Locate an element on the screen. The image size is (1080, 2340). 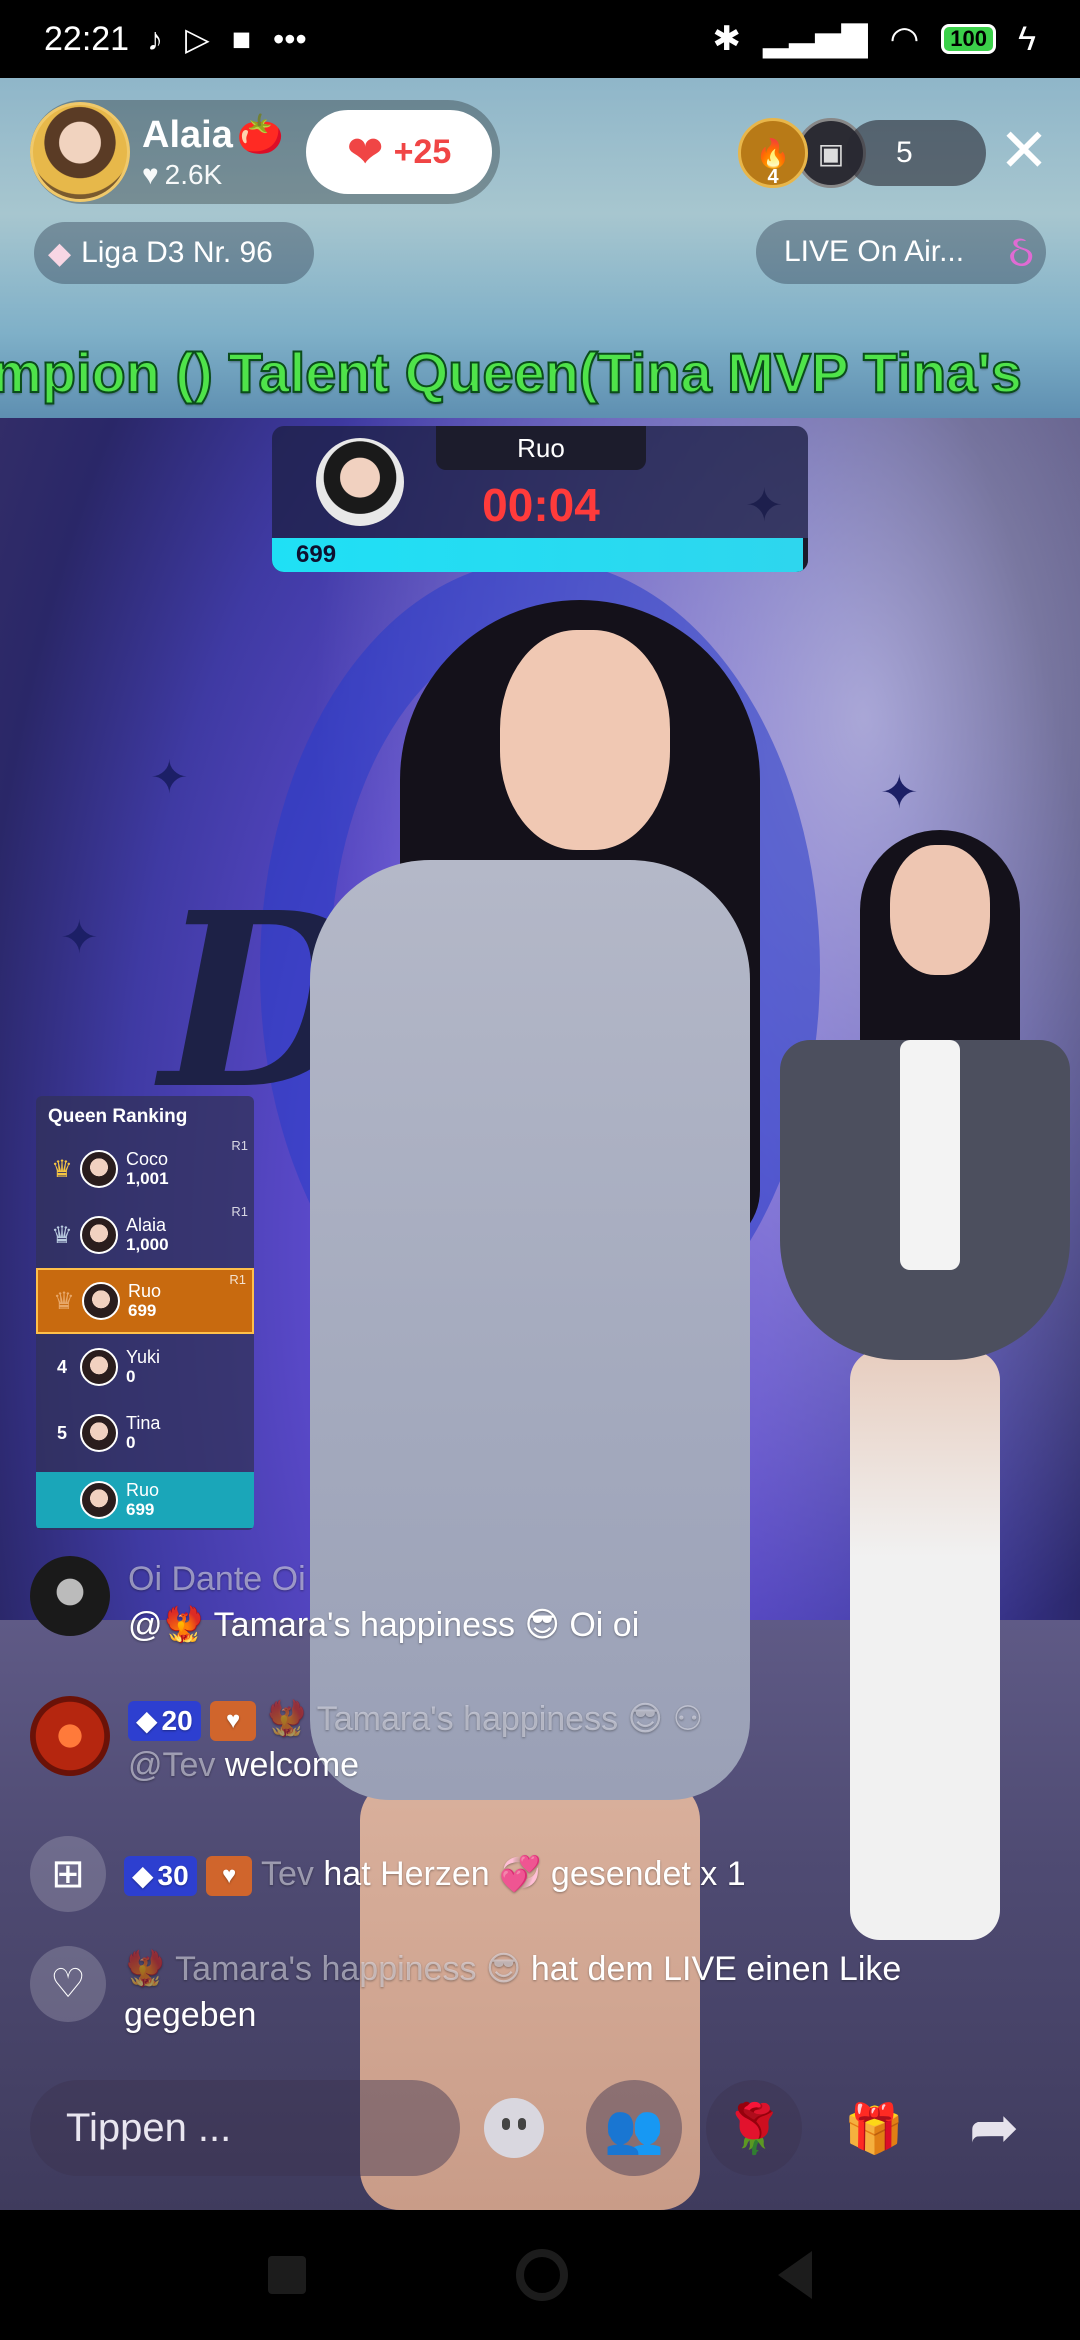
score-progress-fill is located at coordinates (537, 555).